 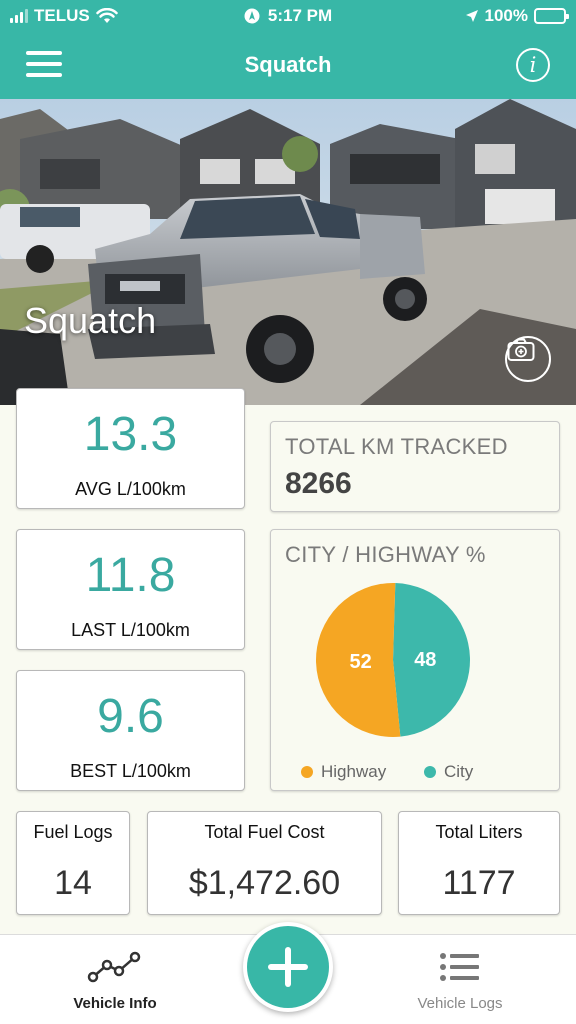 What do you see at coordinates (264, 863) in the screenshot?
I see `total-fuel-cost-card: Total Fuel Cost $1,472.60` at bounding box center [264, 863].